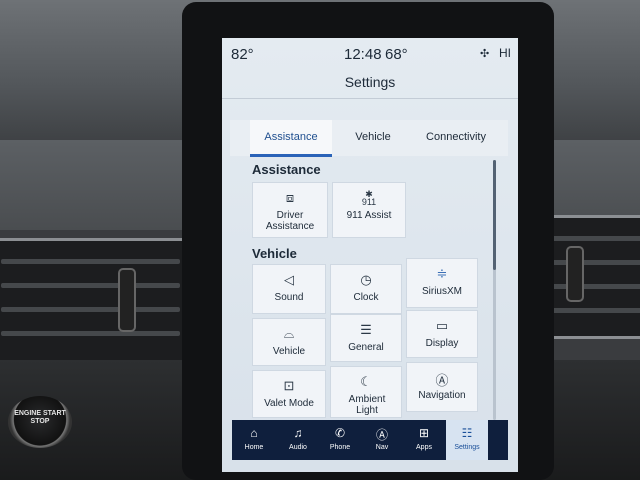  I want to click on driver-assist-icon: ⧈, so click(290, 197).